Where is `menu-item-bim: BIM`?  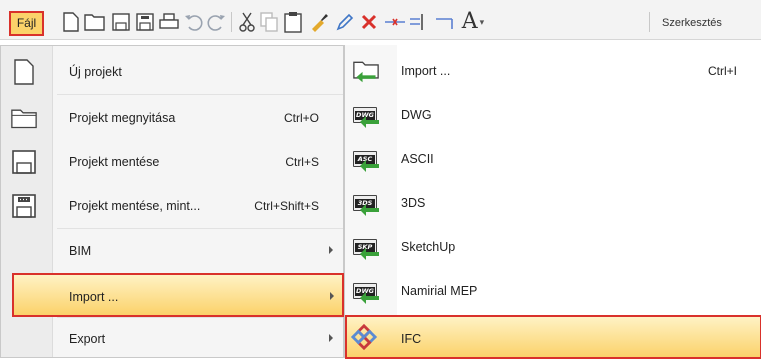
menu-item-bim: BIM is located at coordinates (172, 251).